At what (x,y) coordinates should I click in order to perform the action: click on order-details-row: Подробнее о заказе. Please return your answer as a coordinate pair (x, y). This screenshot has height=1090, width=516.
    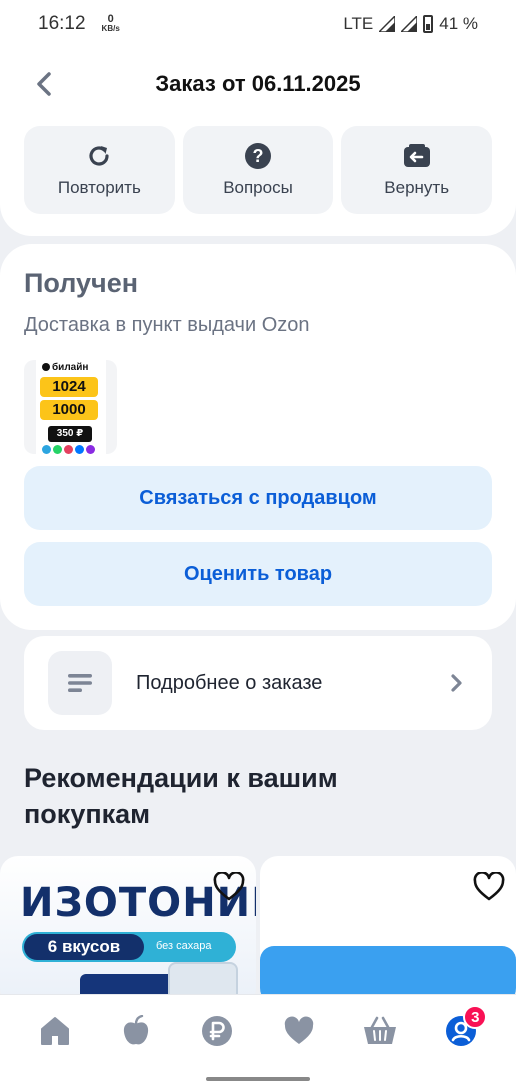
    Looking at the image, I should click on (258, 683).